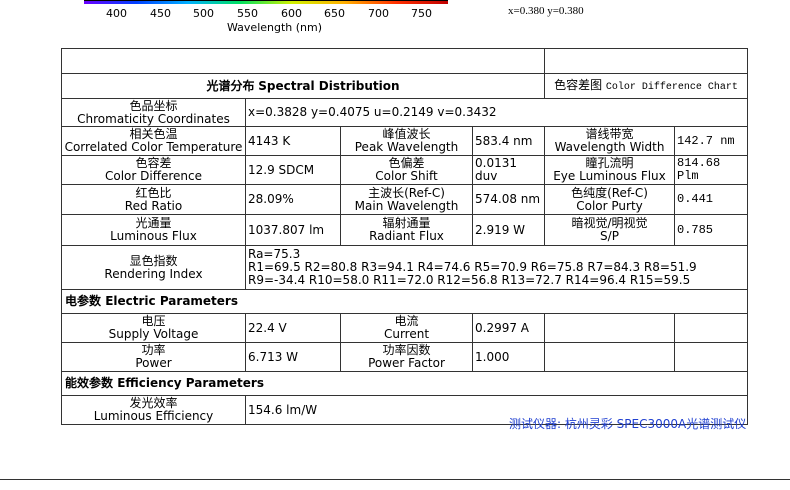  I want to click on wavelength-width-label: 谱线带宽 Wavelength Width, so click(609, 141).